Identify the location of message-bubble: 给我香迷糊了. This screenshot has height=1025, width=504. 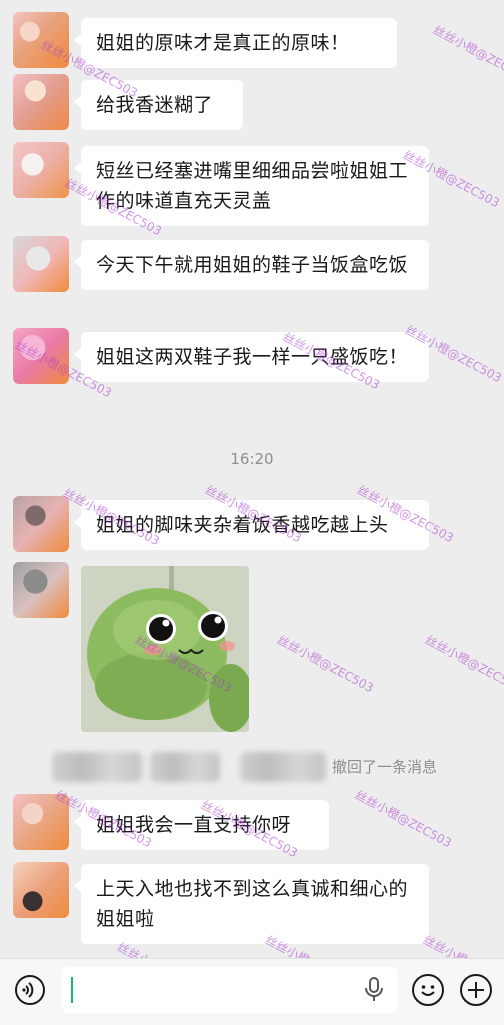
(158, 105).